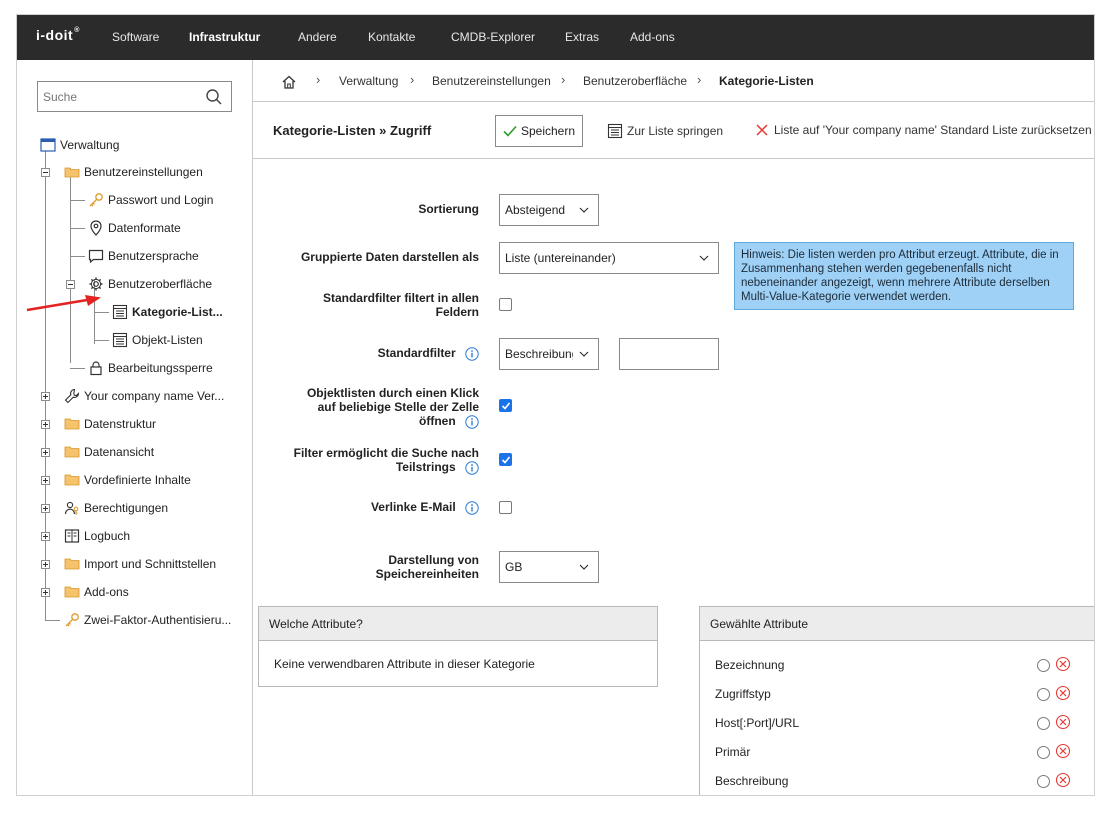 Image resolution: width=1112 pixels, height=813 pixels. What do you see at coordinates (549, 354) in the screenshot?
I see `standardfilter-select: Beschreibung` at bounding box center [549, 354].